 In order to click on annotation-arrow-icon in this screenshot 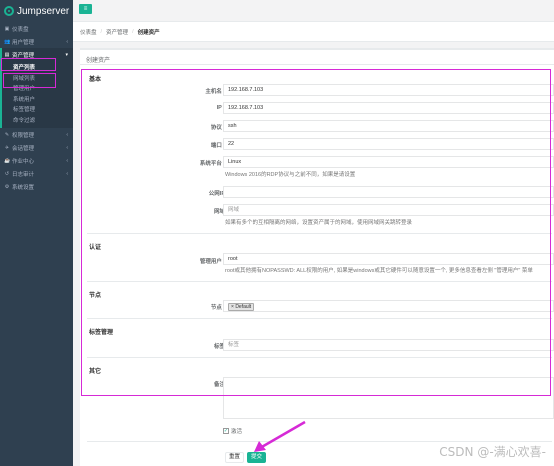, I will do `click(280, 436)`.